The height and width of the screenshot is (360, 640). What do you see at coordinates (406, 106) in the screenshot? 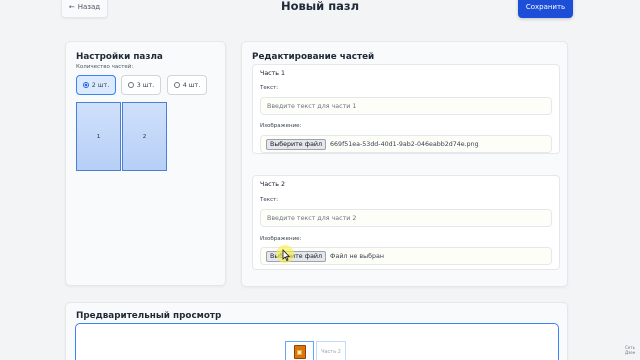
I see `part-1-text-input: Введите текст для части 1` at bounding box center [406, 106].